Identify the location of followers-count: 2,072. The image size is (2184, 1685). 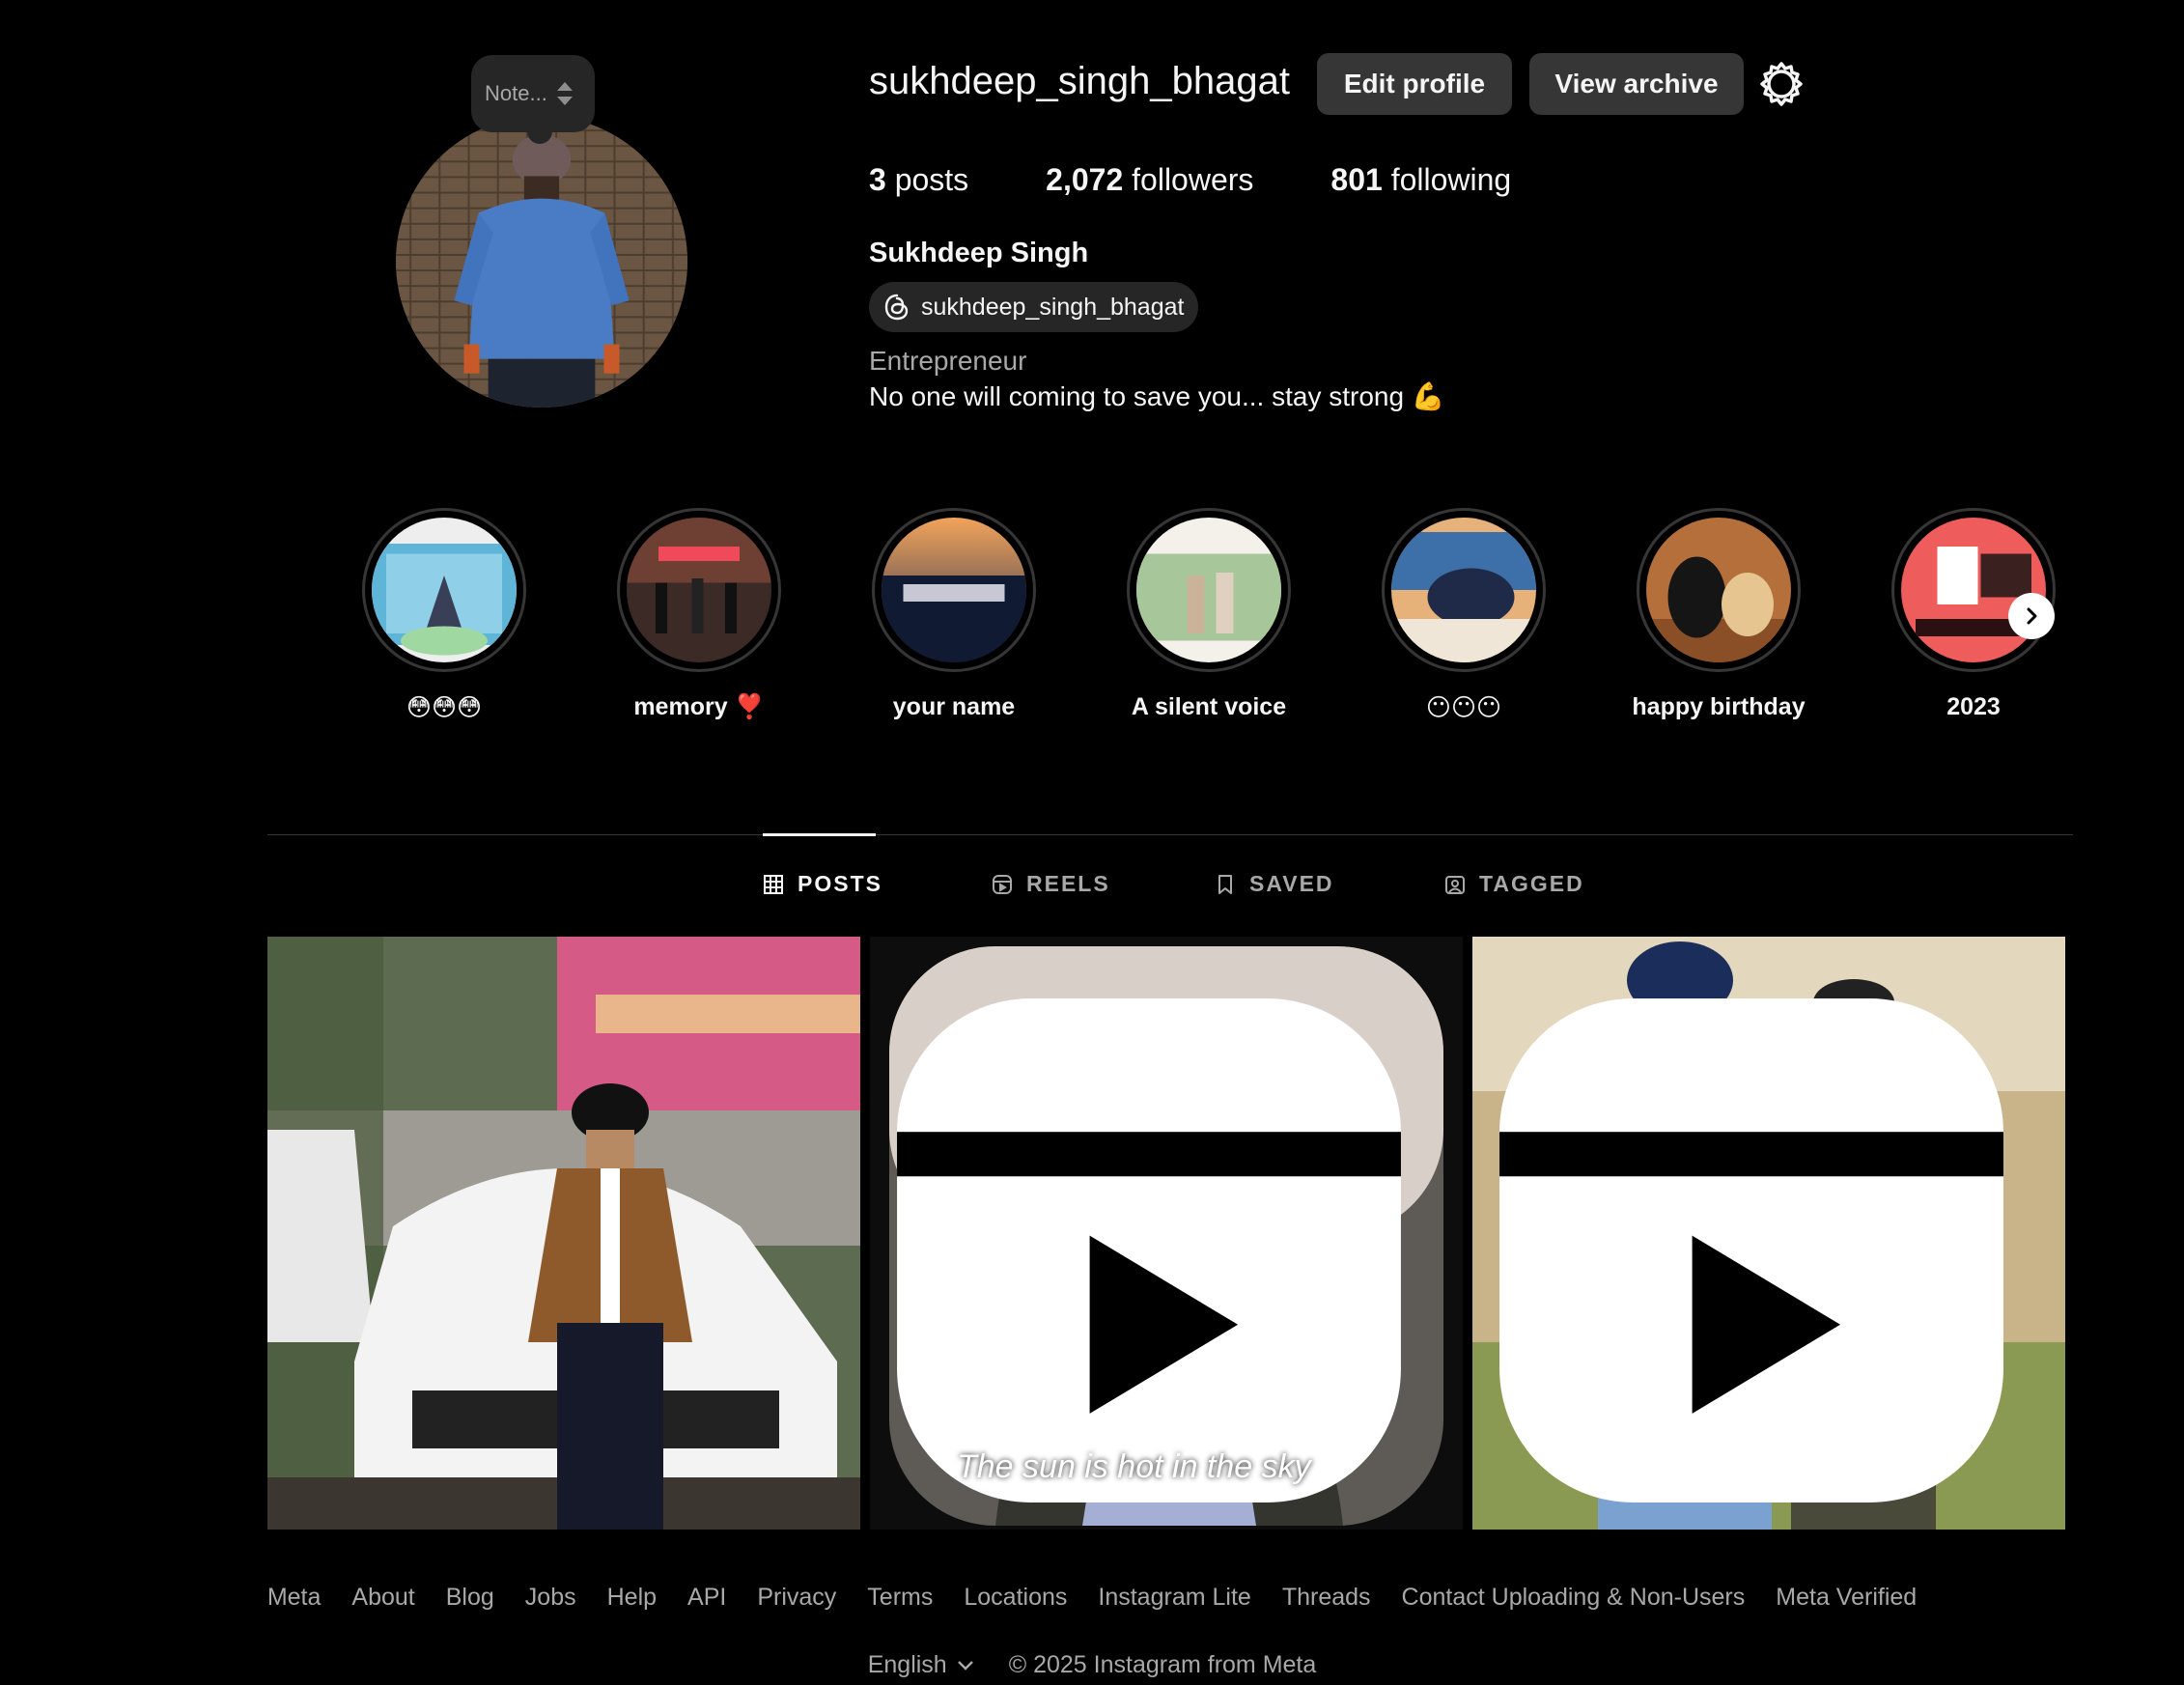
(1085, 179).